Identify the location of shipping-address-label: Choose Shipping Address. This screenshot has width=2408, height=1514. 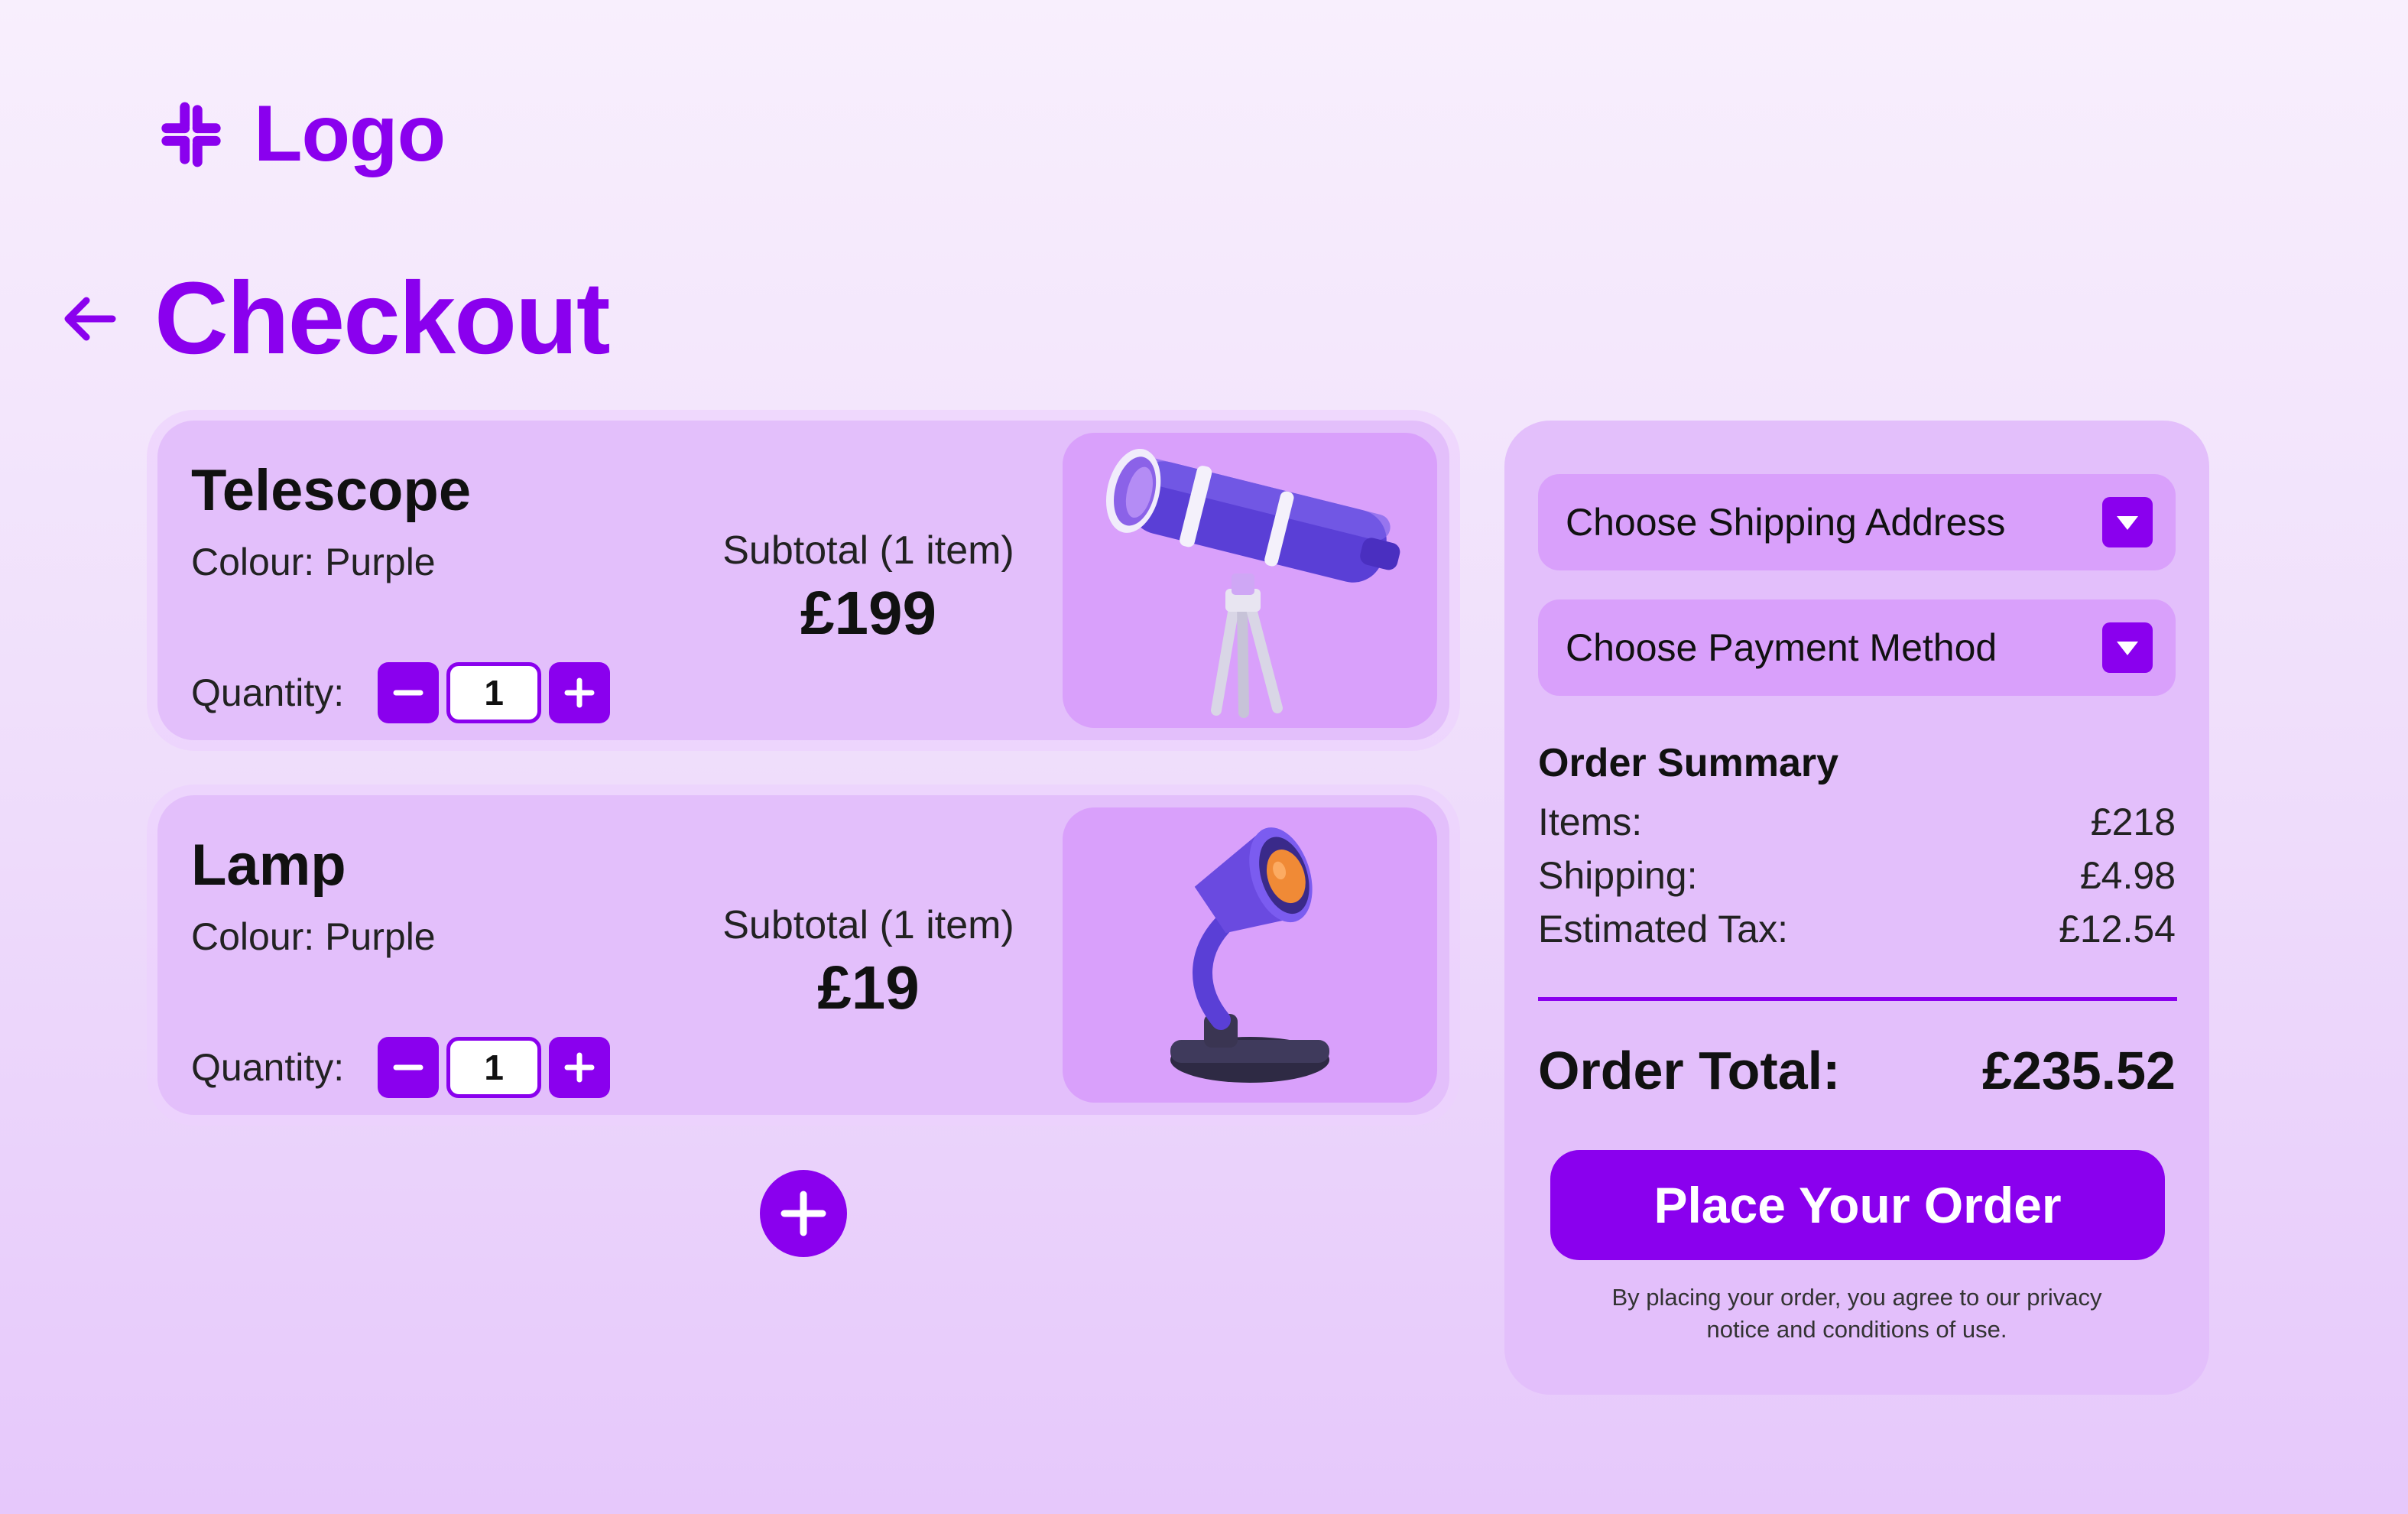
(1786, 522).